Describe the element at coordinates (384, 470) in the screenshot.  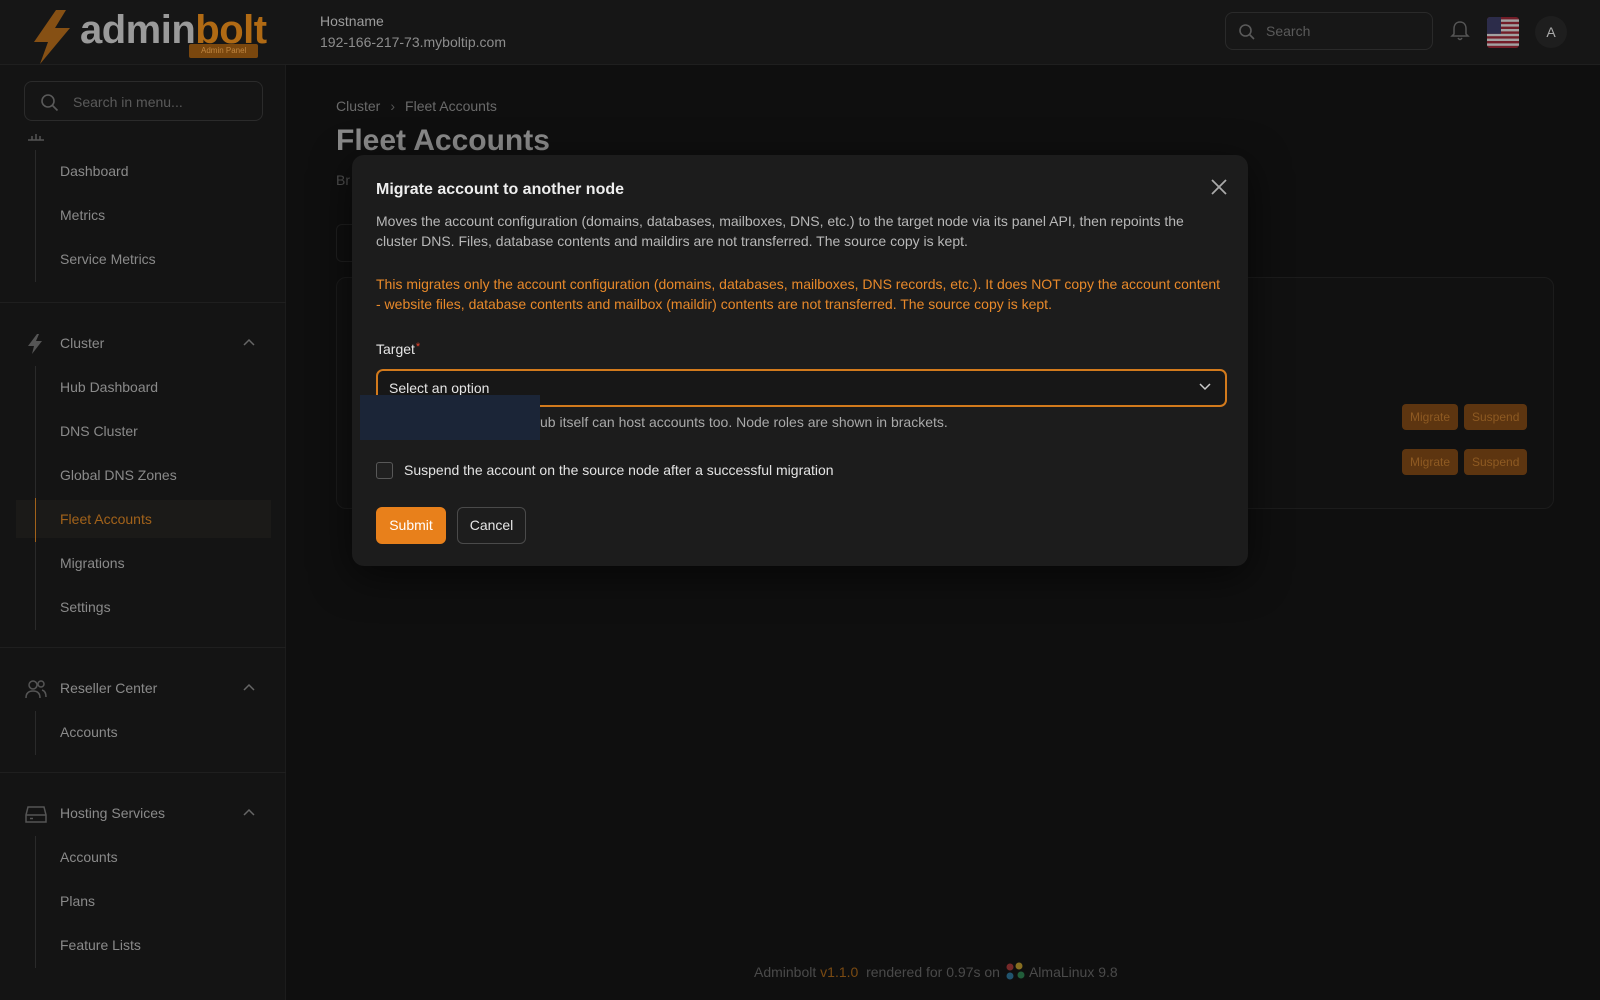
I see `suspend-source-checkbox` at that location.